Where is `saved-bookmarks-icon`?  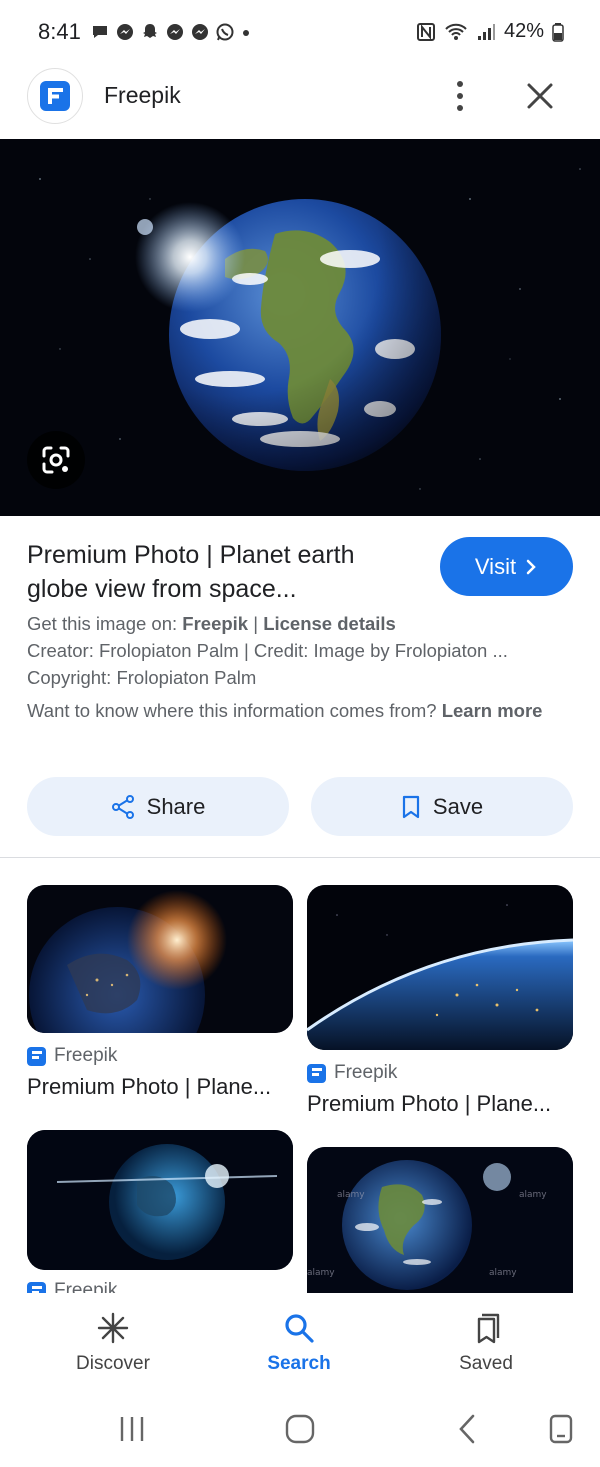 saved-bookmarks-icon is located at coordinates (488, 1328).